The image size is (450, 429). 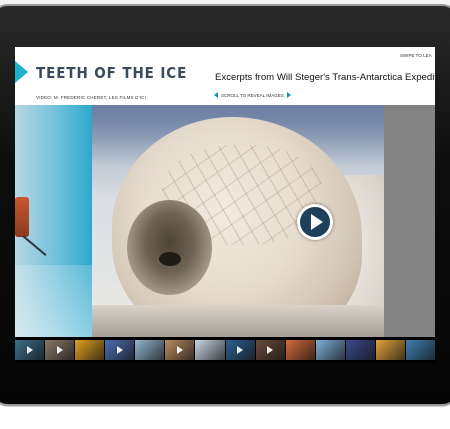 What do you see at coordinates (22, 217) in the screenshot?
I see `explorer-figure` at bounding box center [22, 217].